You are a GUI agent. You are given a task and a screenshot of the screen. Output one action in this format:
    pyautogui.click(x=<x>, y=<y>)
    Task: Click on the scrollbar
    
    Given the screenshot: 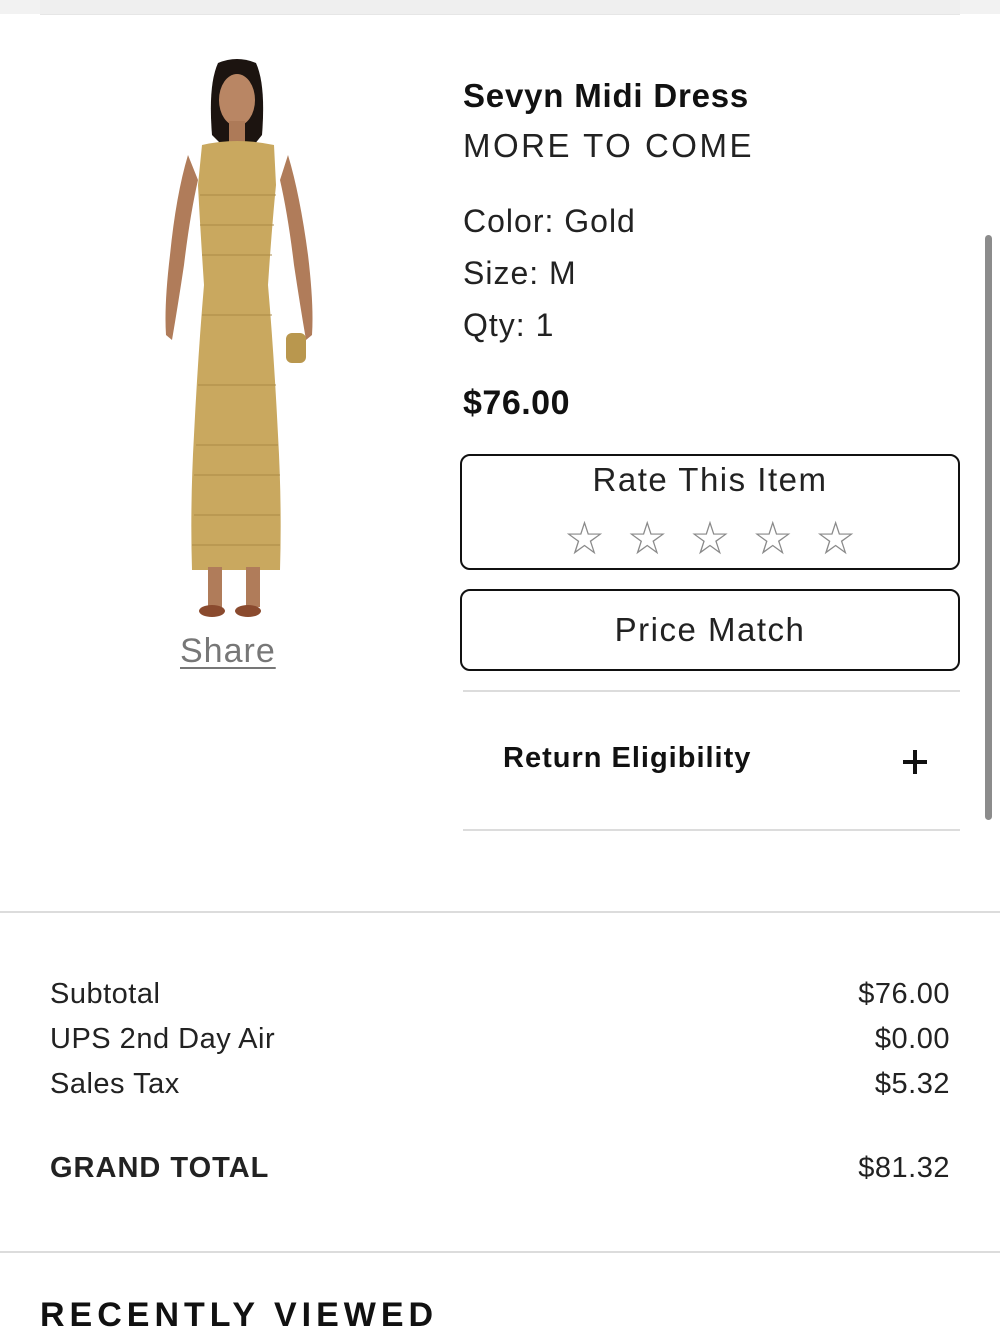 What is the action you would take?
    pyautogui.click(x=988, y=527)
    